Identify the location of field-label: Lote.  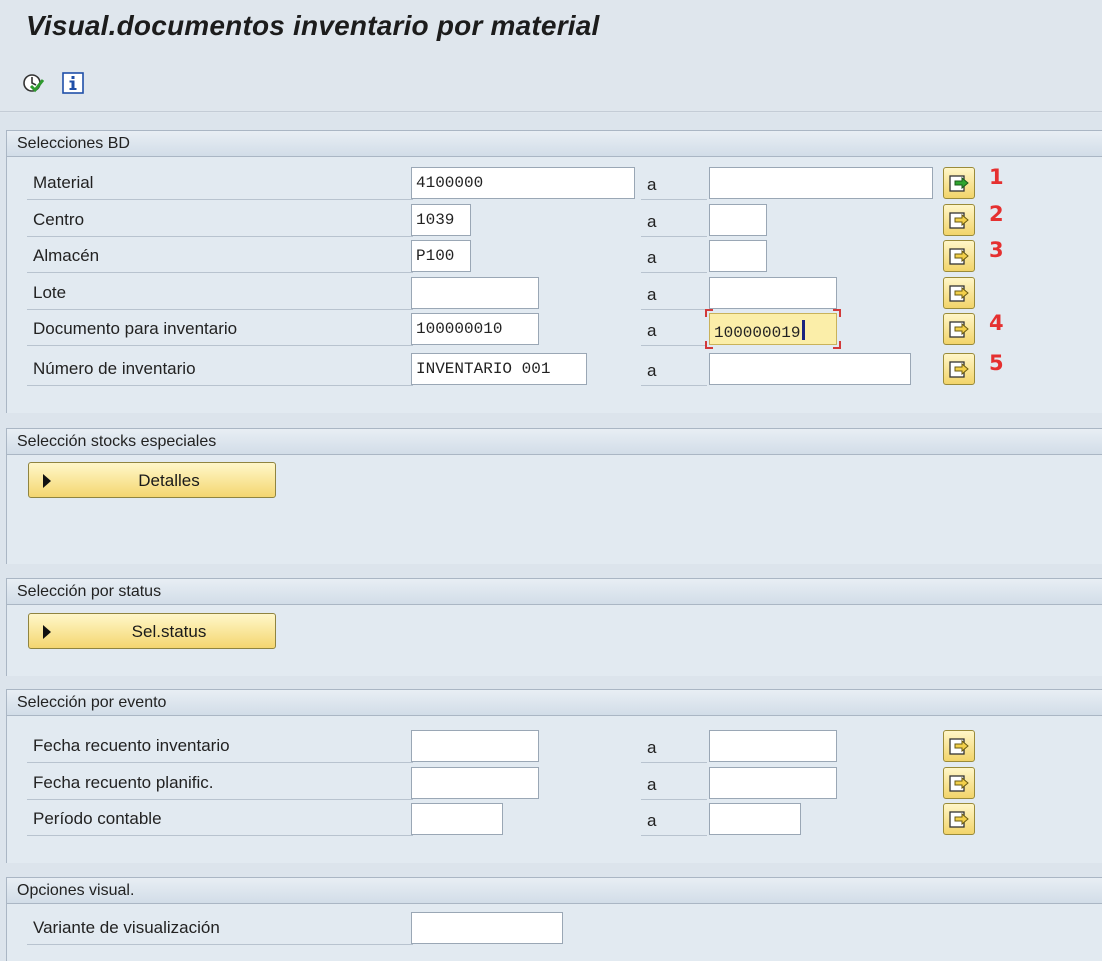
(50, 292).